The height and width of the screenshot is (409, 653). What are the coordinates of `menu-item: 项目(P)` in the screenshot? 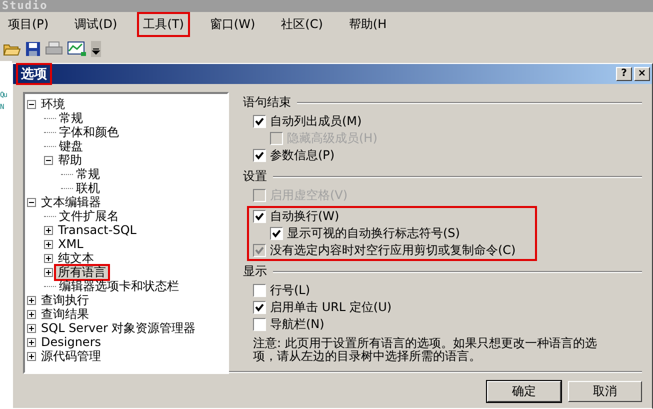 It's located at (28, 24).